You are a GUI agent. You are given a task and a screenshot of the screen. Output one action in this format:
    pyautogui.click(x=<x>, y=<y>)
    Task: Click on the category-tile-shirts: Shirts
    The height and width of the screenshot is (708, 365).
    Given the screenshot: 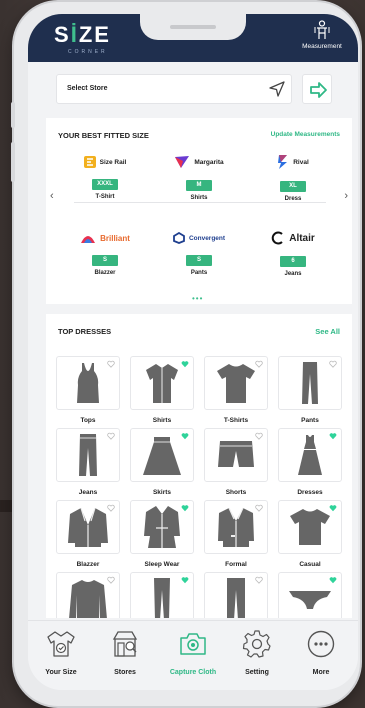 What is the action you would take?
    pyautogui.click(x=162, y=392)
    